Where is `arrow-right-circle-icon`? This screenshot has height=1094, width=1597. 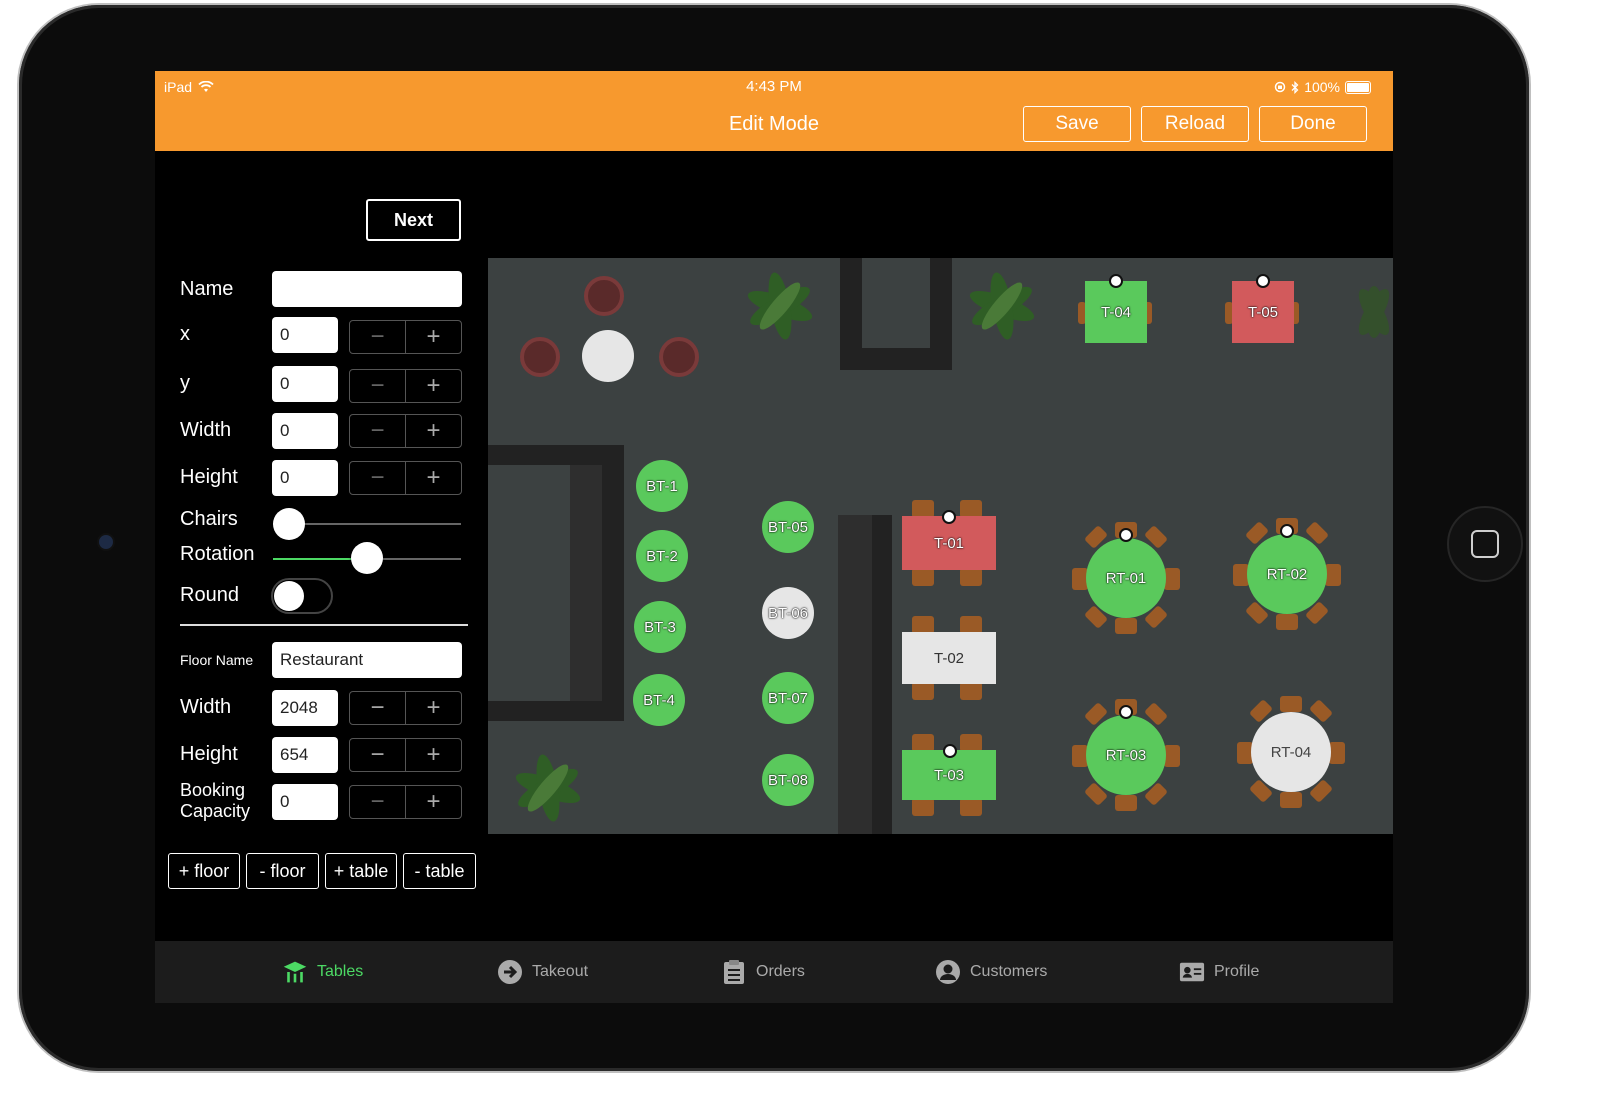 arrow-right-circle-icon is located at coordinates (510, 972).